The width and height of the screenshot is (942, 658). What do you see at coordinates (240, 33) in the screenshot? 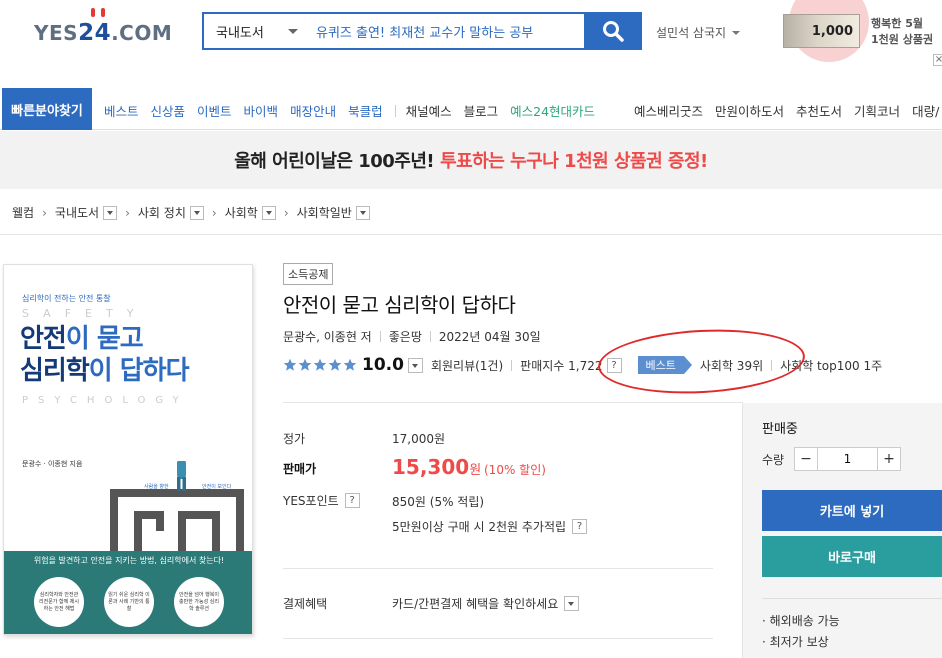
I see `search-scope-label: 국내도서` at bounding box center [240, 33].